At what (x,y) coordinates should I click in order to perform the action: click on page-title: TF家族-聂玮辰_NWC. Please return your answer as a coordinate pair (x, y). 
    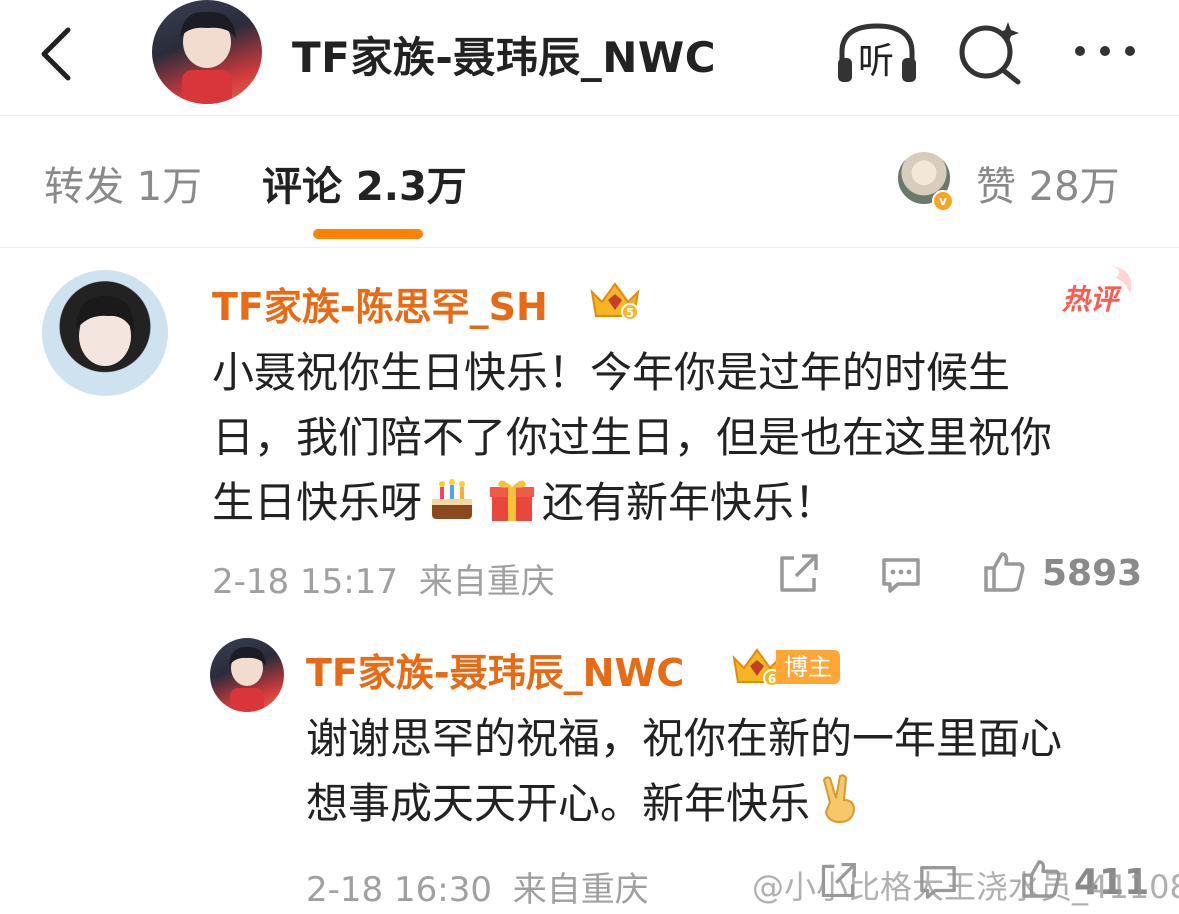
    Looking at the image, I should click on (504, 57).